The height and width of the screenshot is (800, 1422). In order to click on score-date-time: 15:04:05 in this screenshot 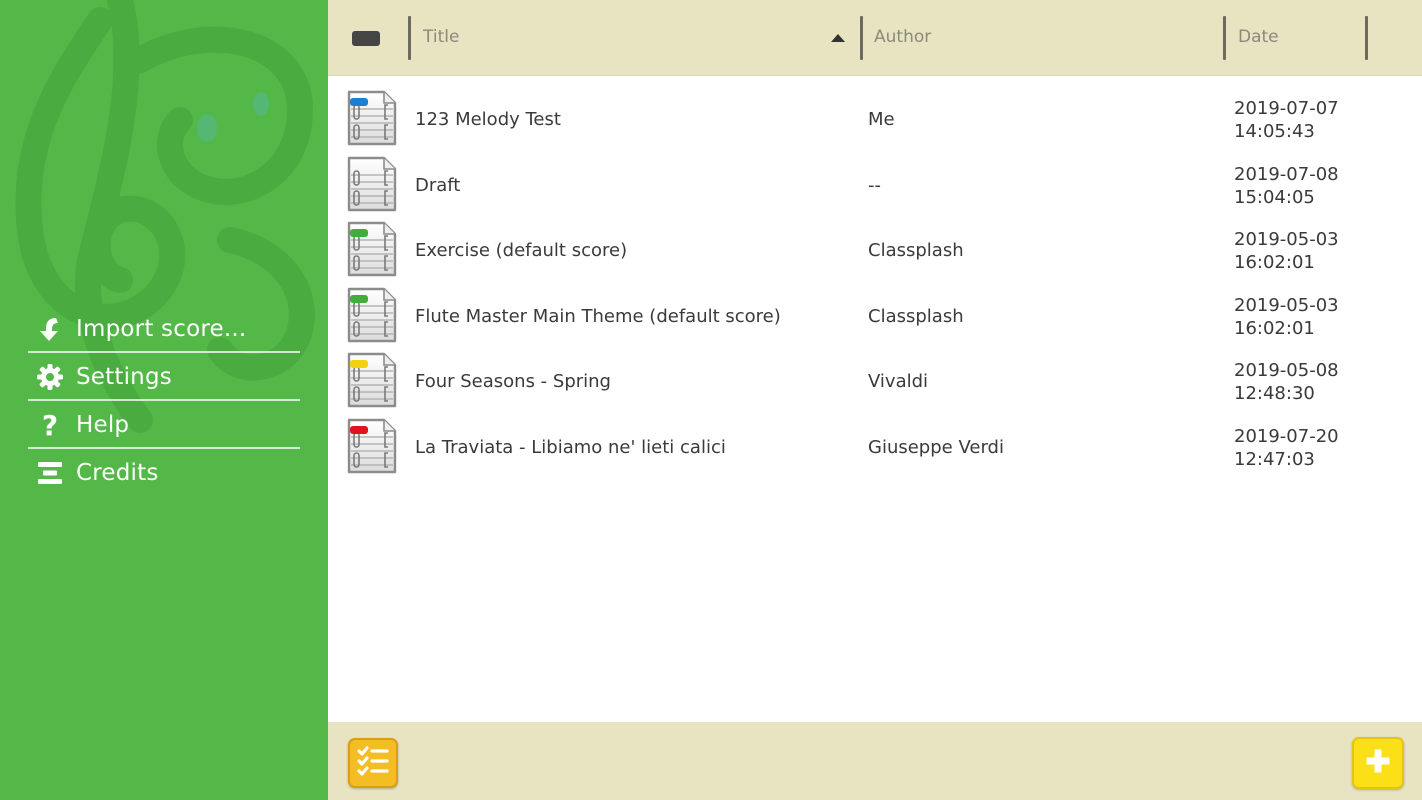, I will do `click(1274, 197)`.